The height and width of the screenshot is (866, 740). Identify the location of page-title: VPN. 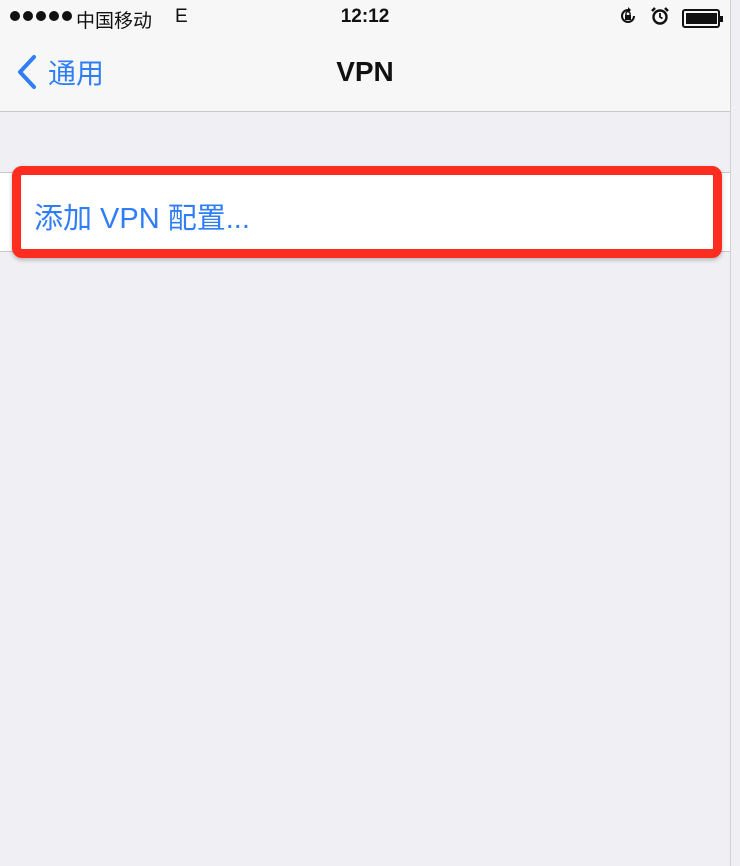
(365, 71).